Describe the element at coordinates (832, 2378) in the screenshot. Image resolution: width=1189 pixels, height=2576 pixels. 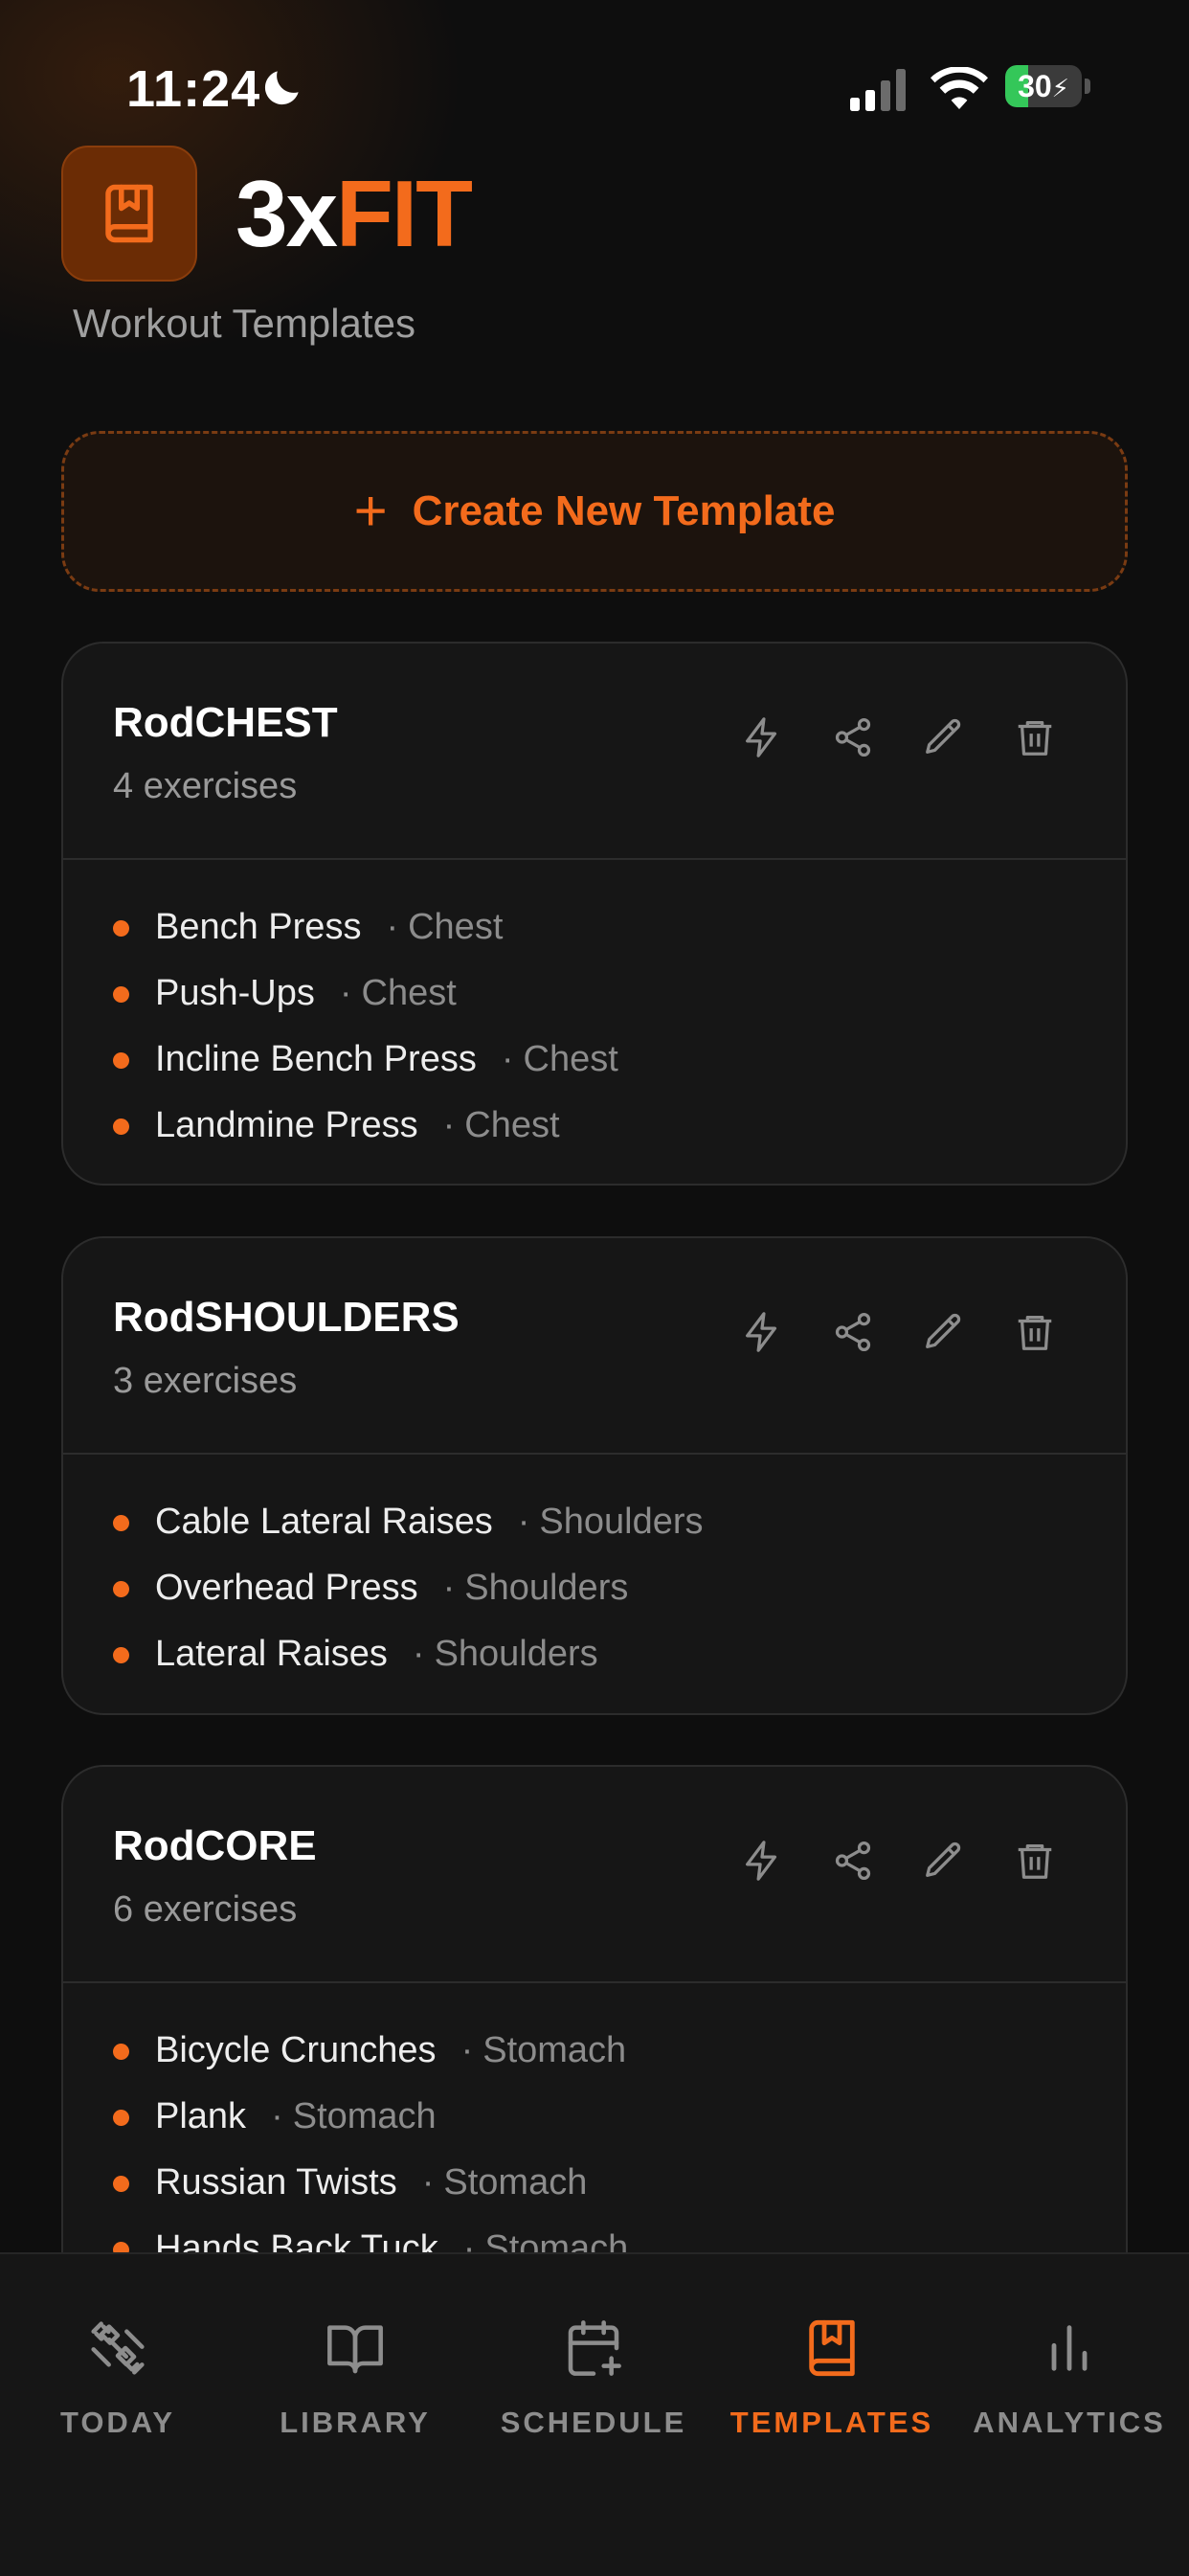
I see `nav-item-templates: TEMPLATES` at that location.